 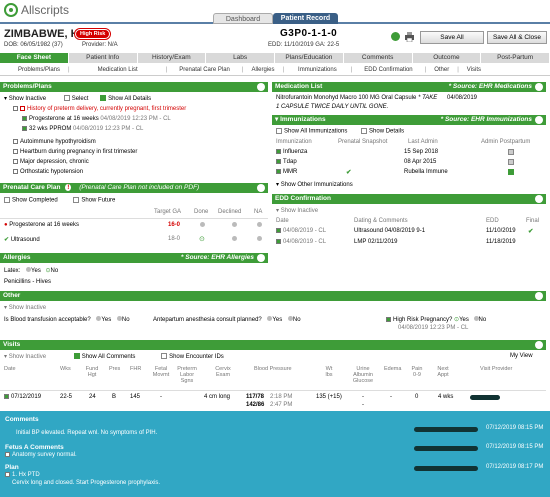 I want to click on gravida-para: G3P0-1-1-0, so click(x=309, y=33).